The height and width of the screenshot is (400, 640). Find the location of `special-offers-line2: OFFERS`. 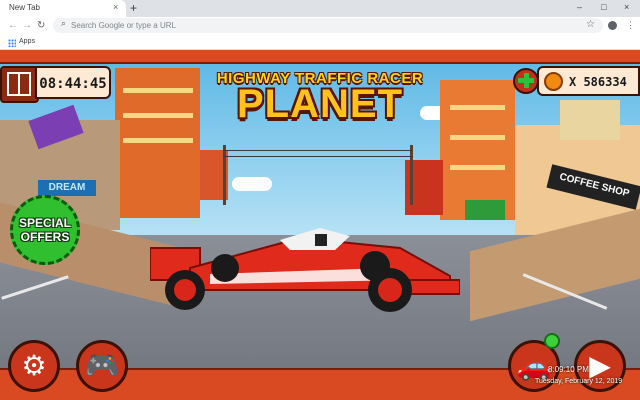

special-offers-line2: OFFERS is located at coordinates (45, 237).